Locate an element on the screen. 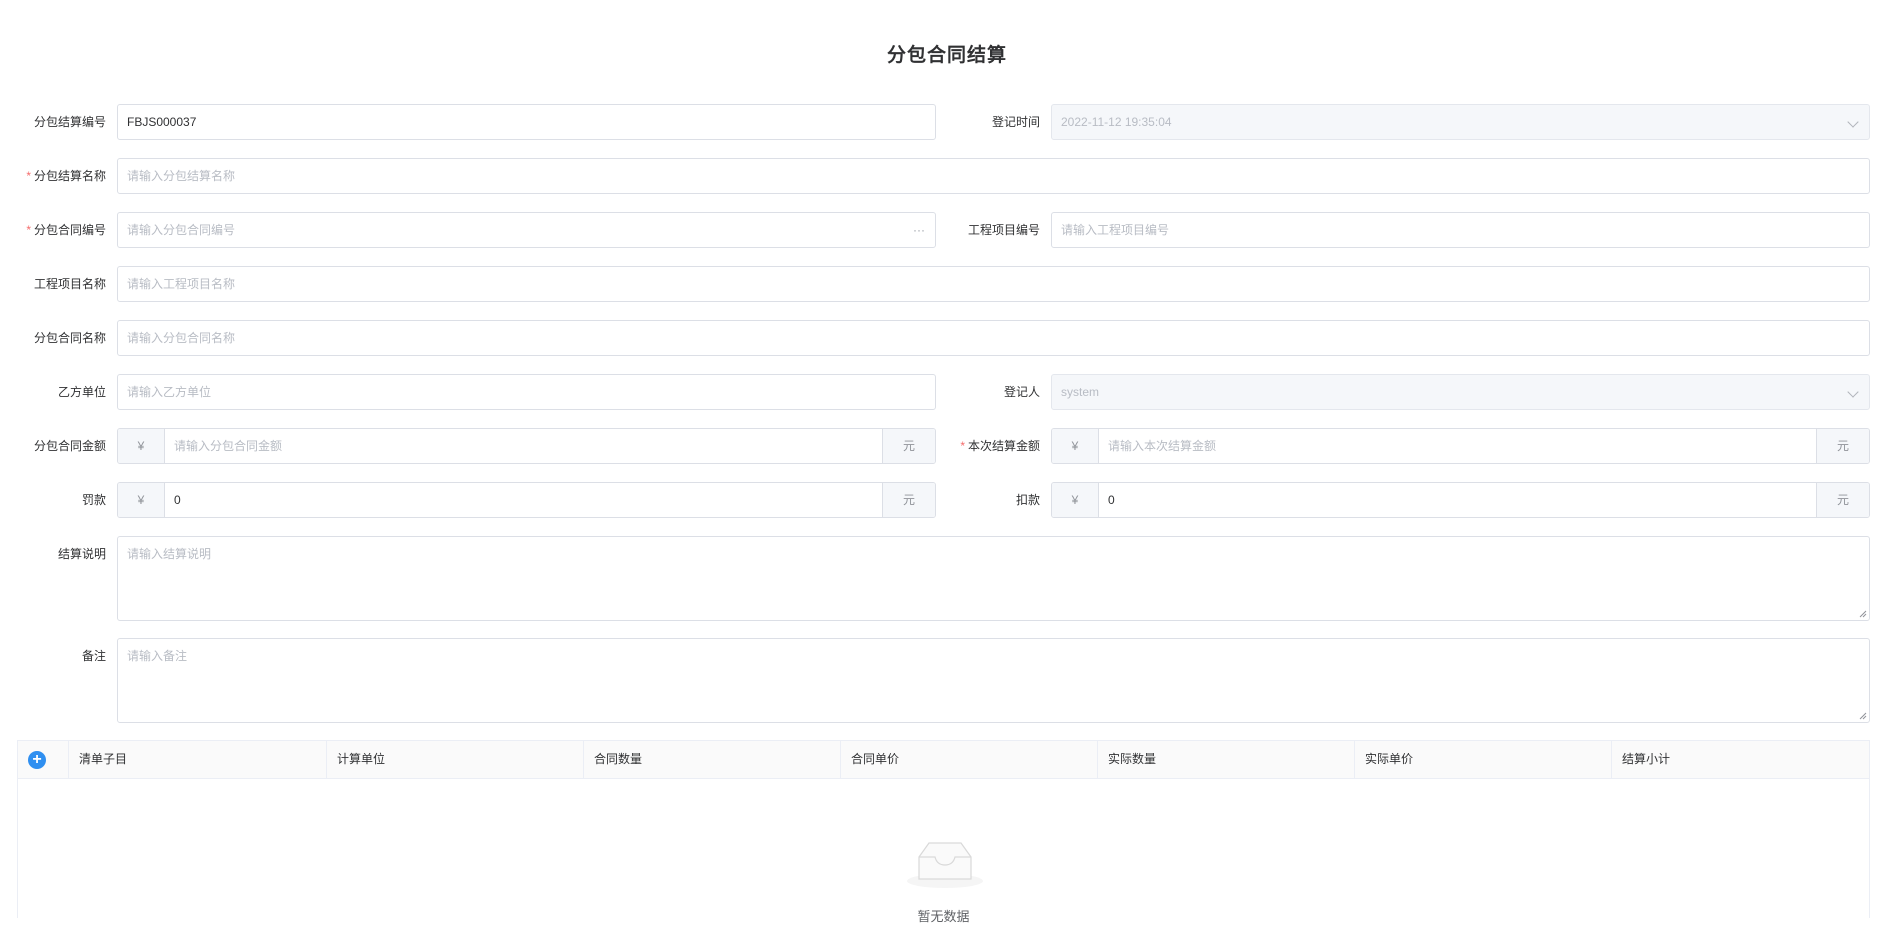 The image size is (1894, 925). registrant-select: system is located at coordinates (1460, 392).